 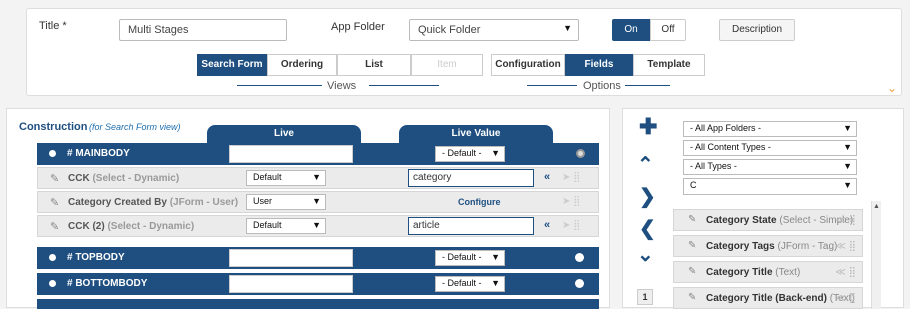 What do you see at coordinates (471, 178) in the screenshot?
I see `live-value-input: category` at bounding box center [471, 178].